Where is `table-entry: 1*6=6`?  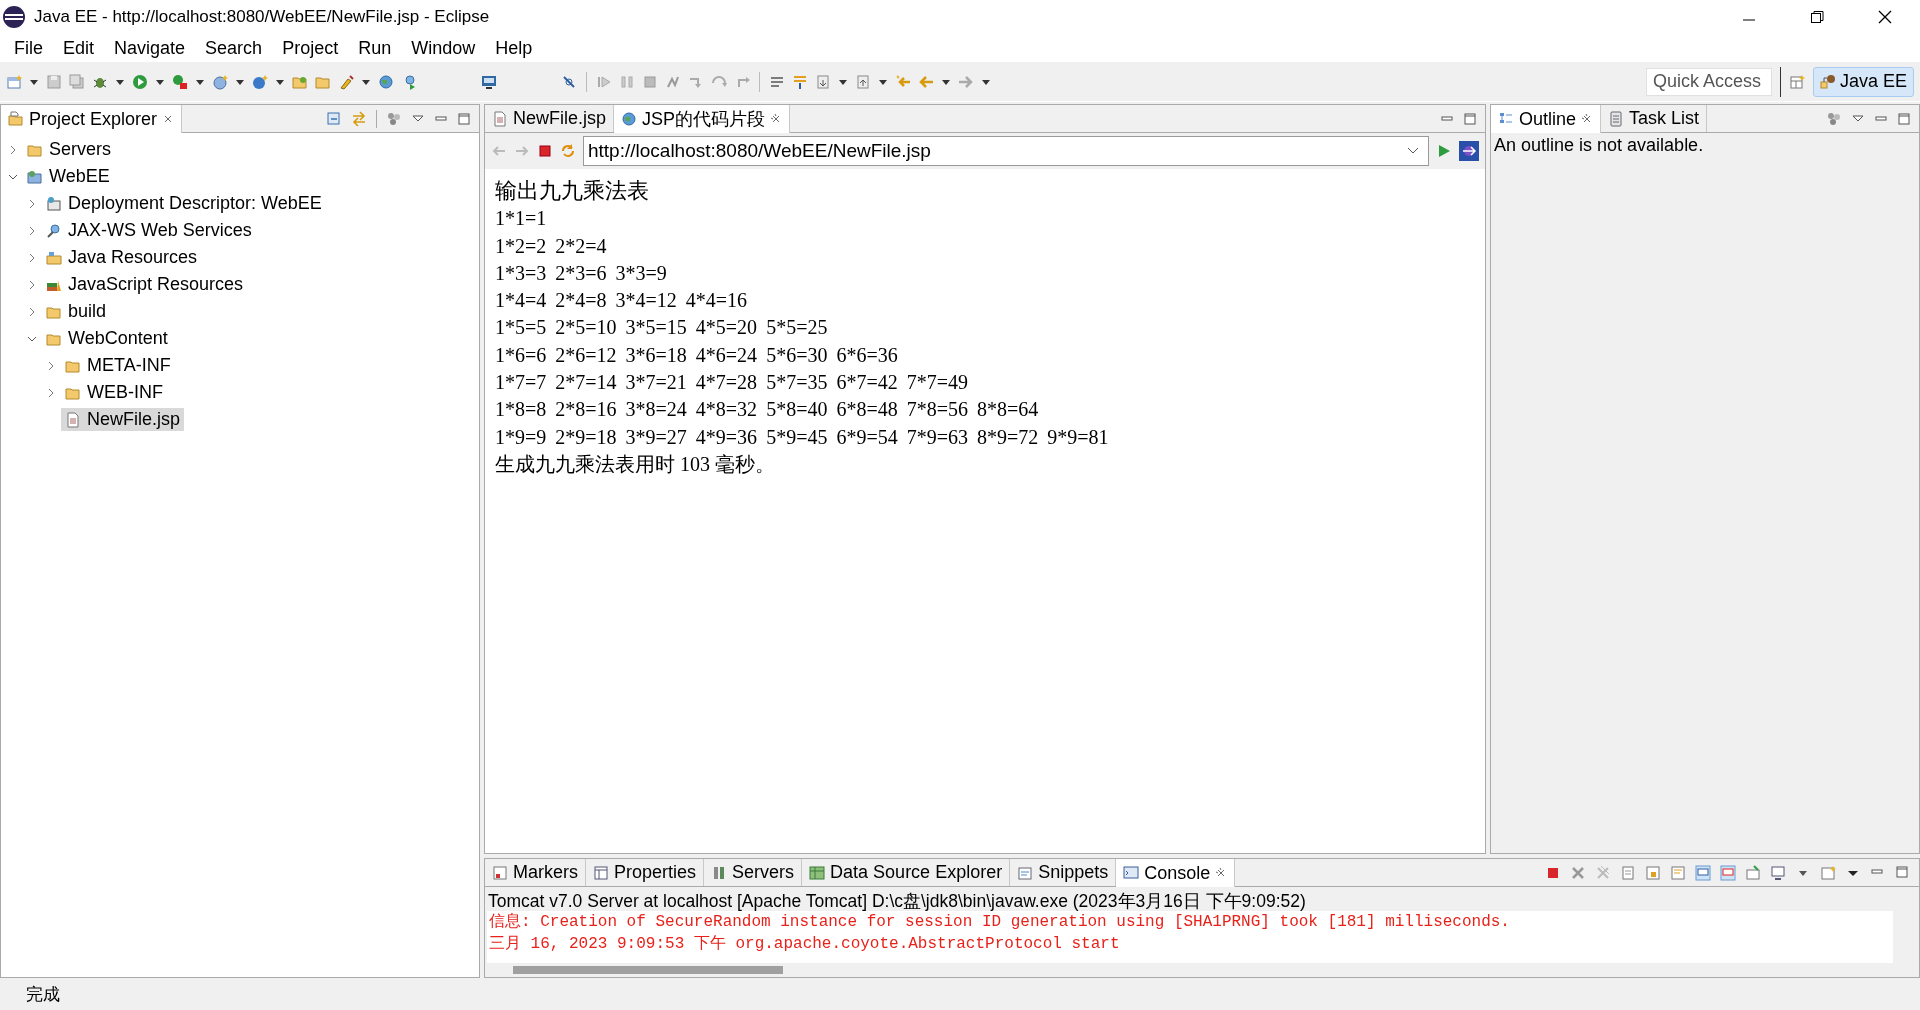 table-entry: 1*6=6 is located at coordinates (521, 355).